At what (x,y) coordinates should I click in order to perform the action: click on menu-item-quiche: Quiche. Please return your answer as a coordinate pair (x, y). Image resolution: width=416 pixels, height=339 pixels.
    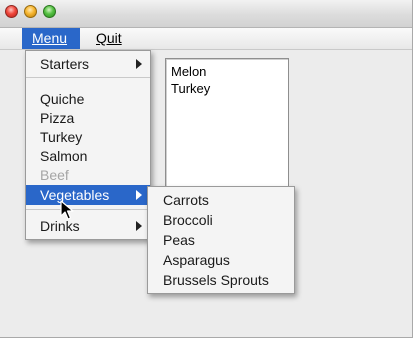
    Looking at the image, I should click on (88, 99).